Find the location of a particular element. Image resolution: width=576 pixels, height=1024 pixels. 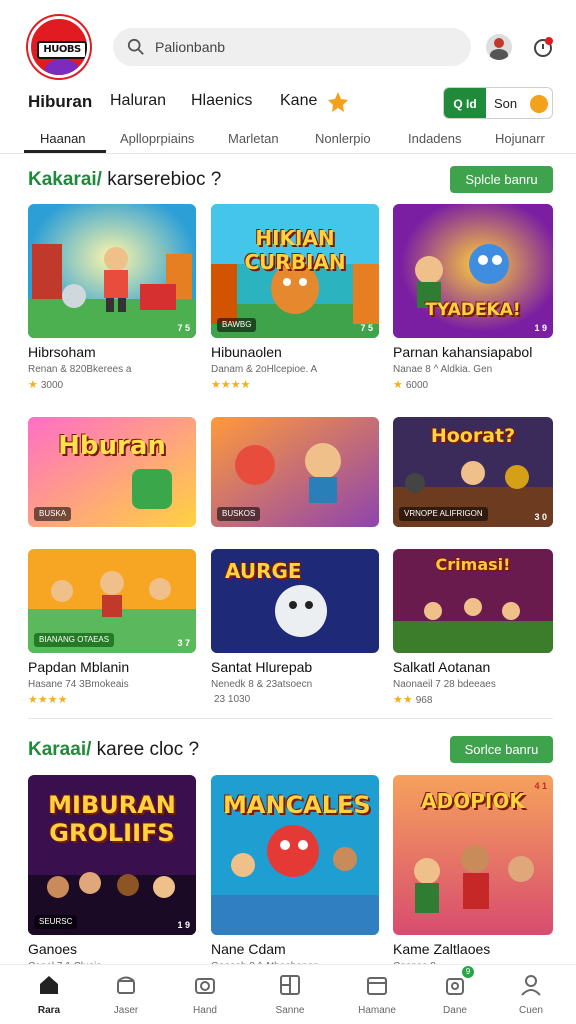

game-meta: Renan & 820Bkerees a is located at coordinates (80, 369).